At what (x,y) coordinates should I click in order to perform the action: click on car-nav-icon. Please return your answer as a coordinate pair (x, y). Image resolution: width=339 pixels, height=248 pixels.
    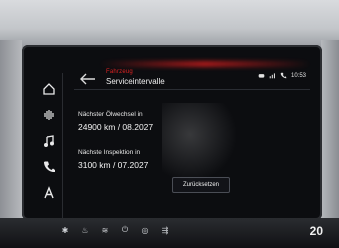
    Looking at the image, I should click on (49, 192).